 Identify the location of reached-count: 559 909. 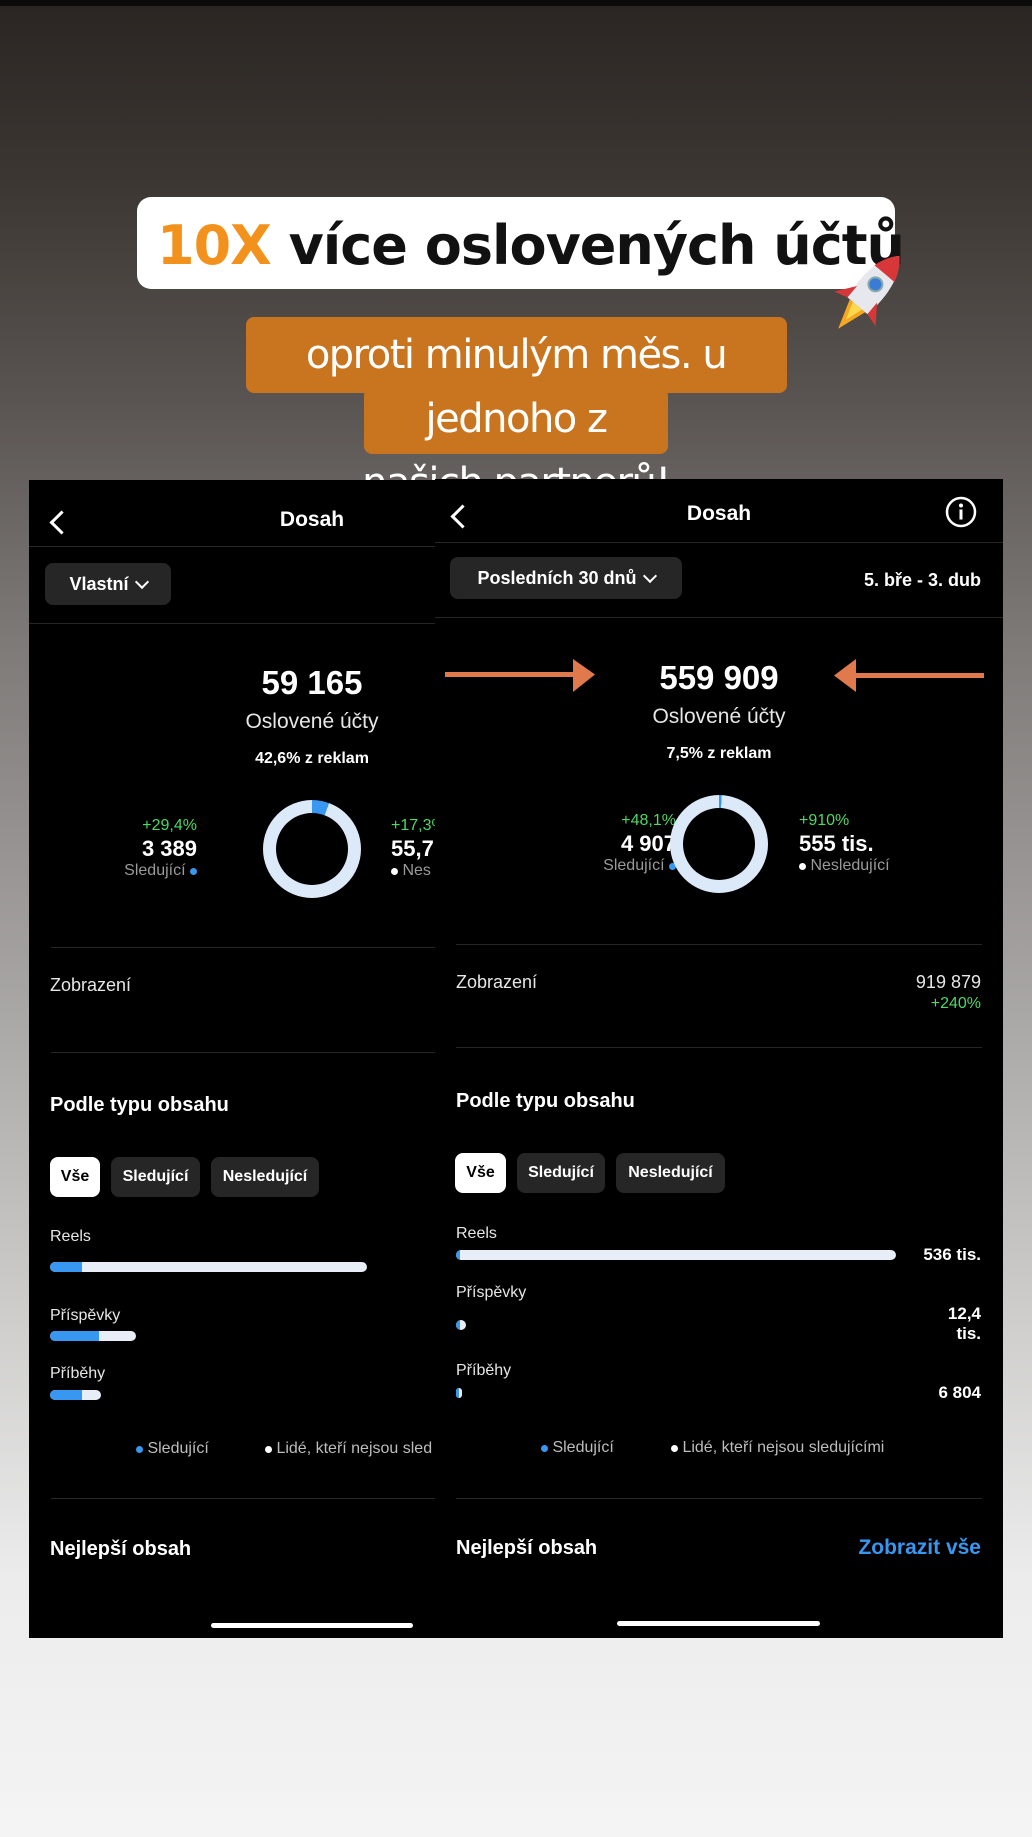
(719, 677).